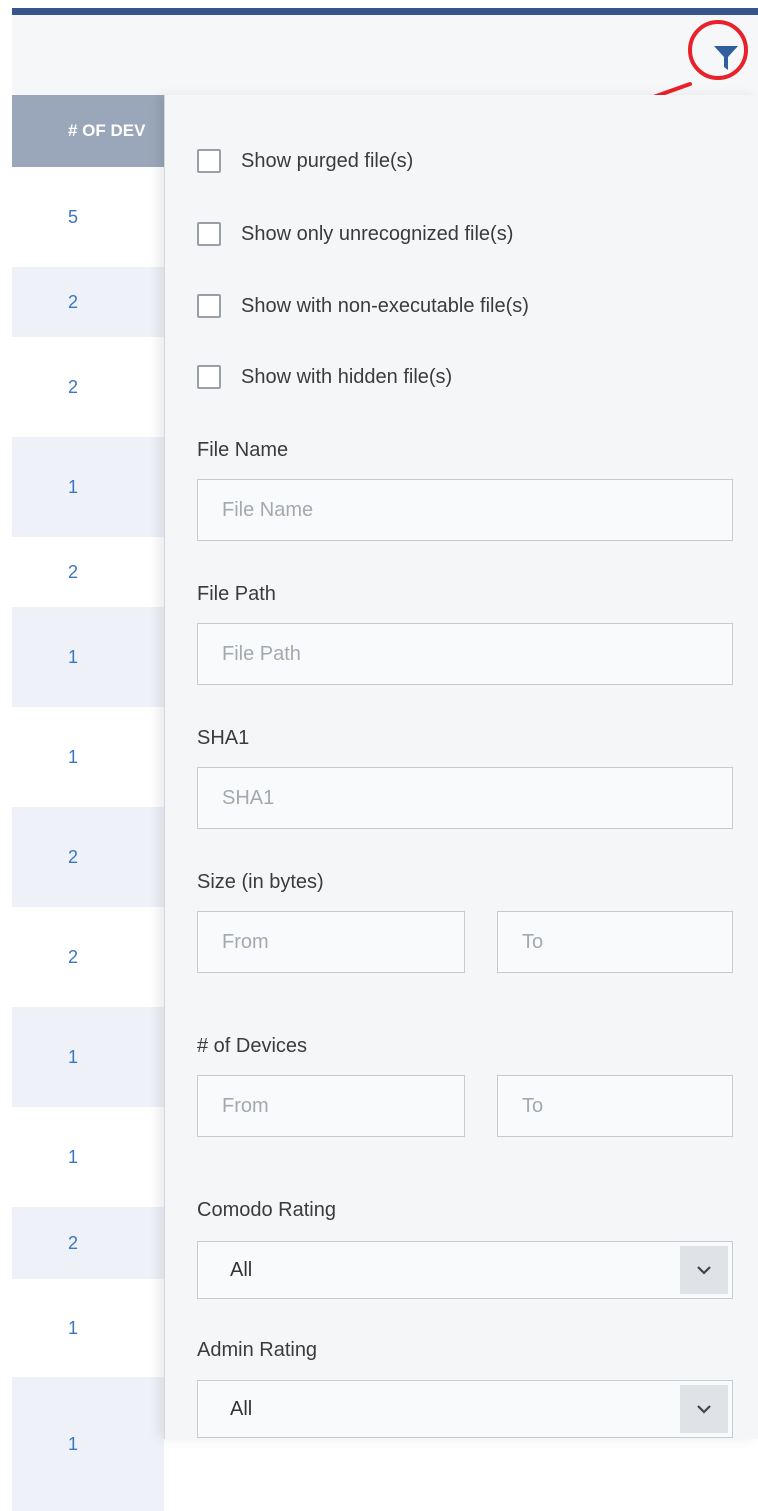 The width and height of the screenshot is (758, 1511). Describe the element at coordinates (385, 55) in the screenshot. I see `toolbar` at that location.